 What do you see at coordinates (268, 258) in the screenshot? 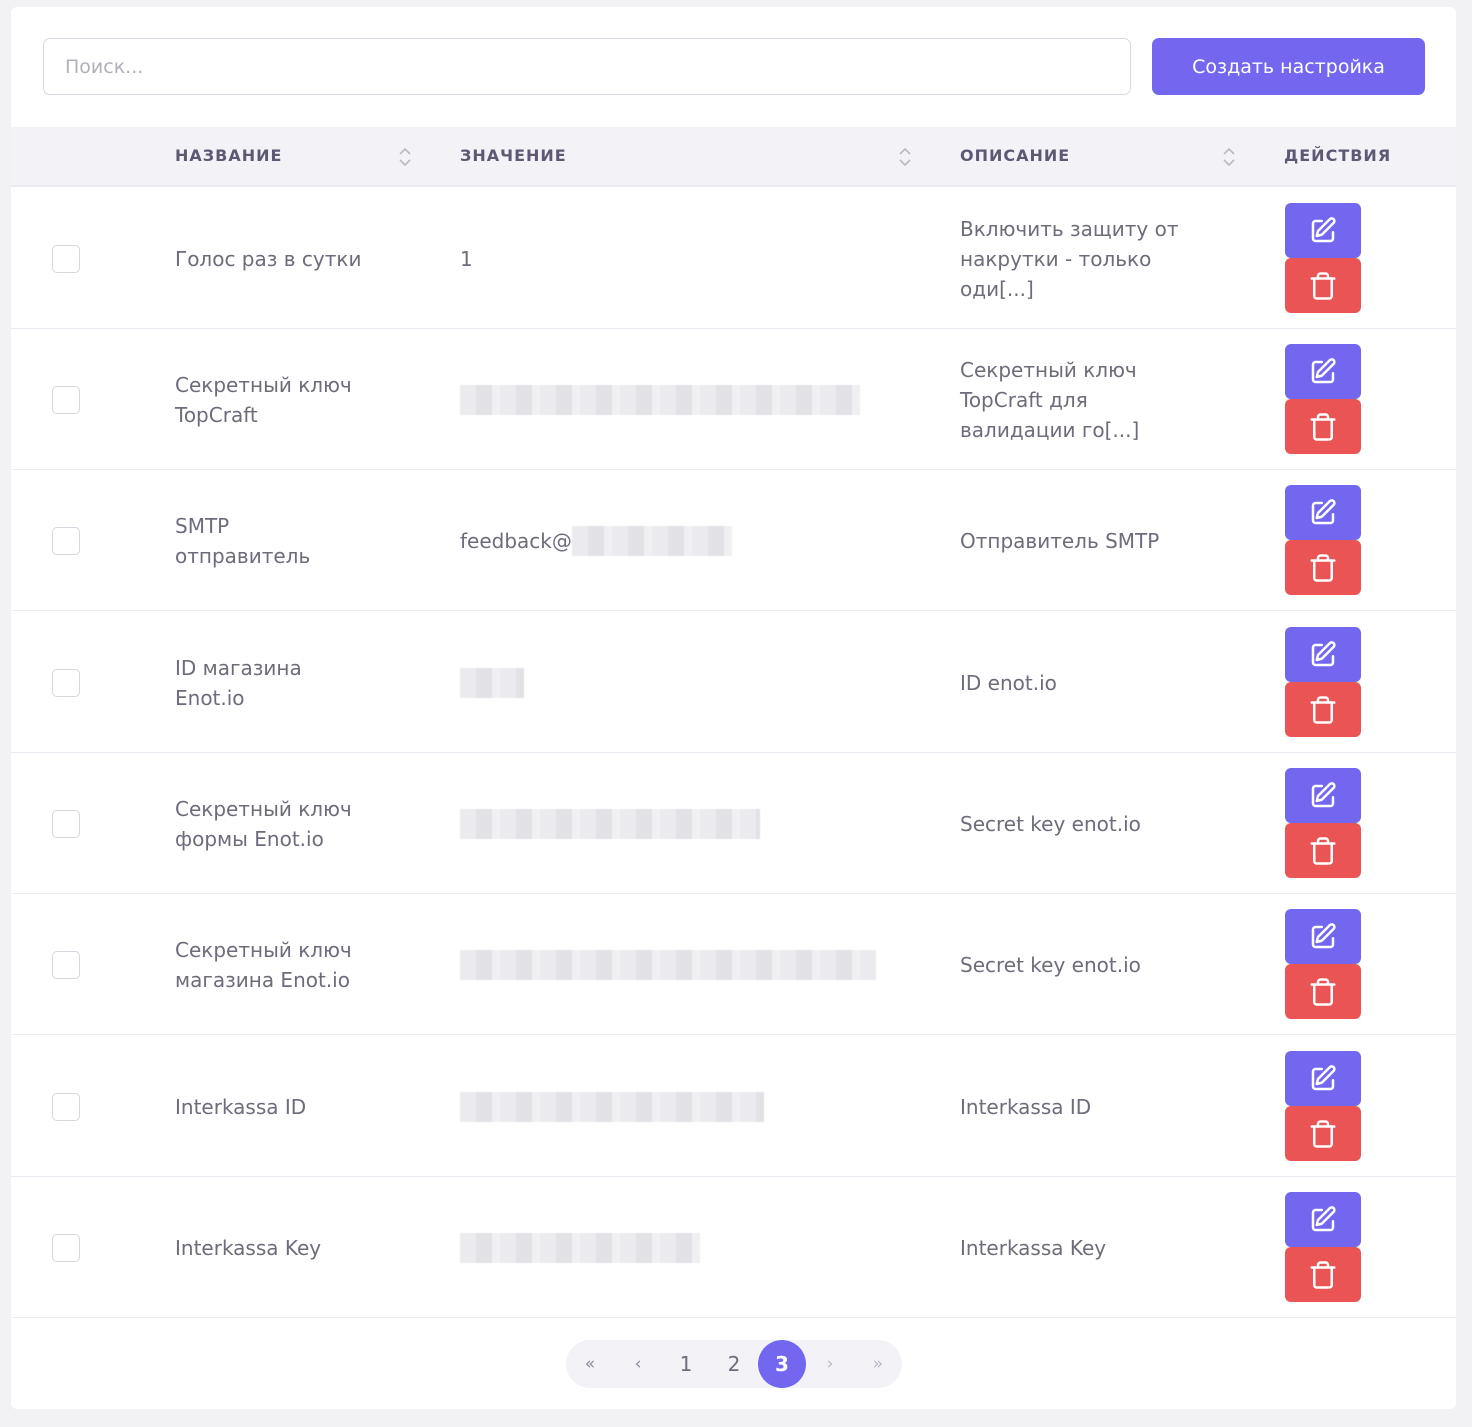
I see `row-name-line: Голос раз в сутки` at bounding box center [268, 258].